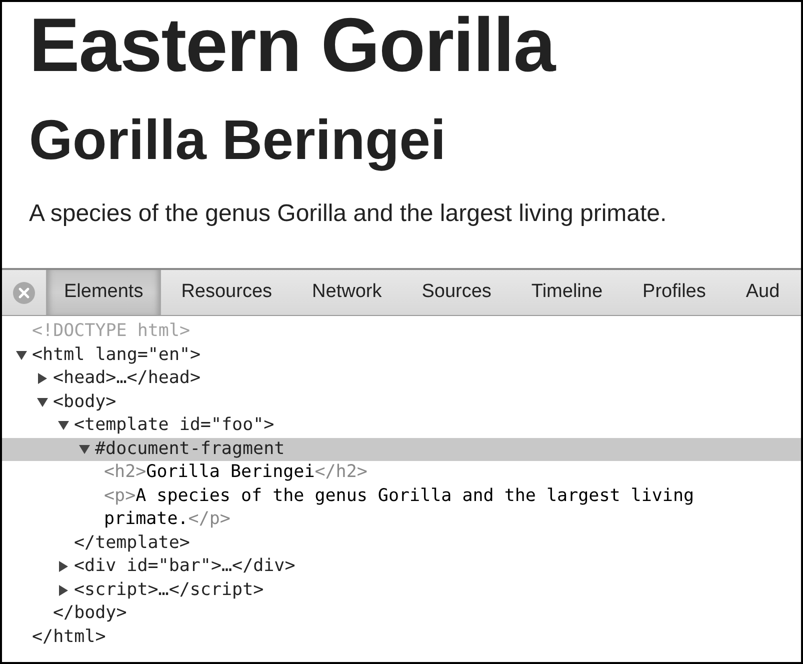 This screenshot has height=664, width=803. What do you see at coordinates (169, 590) in the screenshot?
I see `dom-node-text: <script>…</script>` at bounding box center [169, 590].